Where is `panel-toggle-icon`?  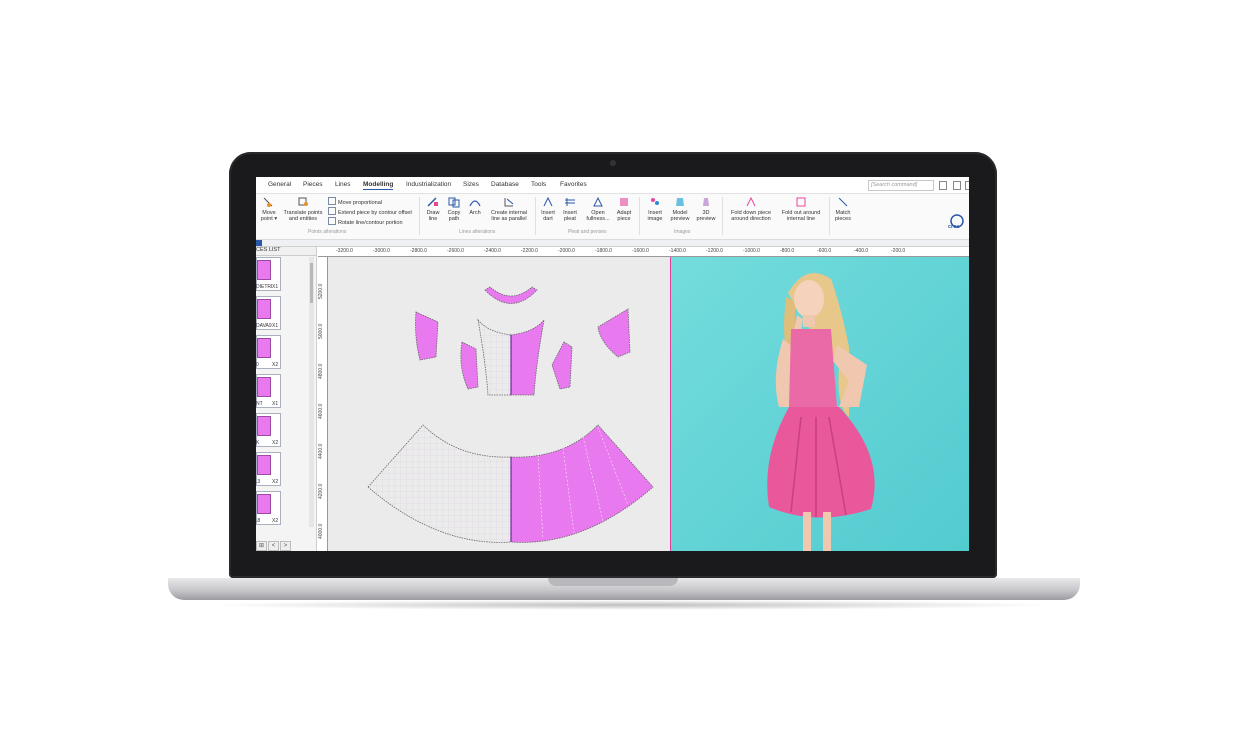 panel-toggle-icon is located at coordinates (259, 243).